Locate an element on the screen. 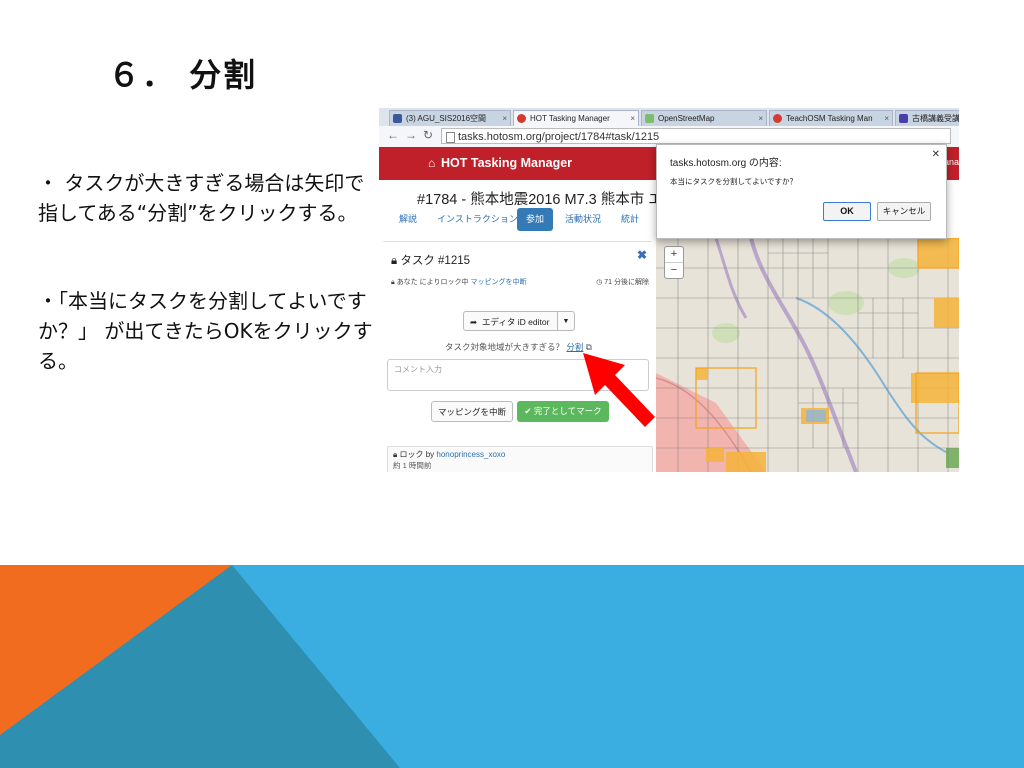 The image size is (1024, 768). zoom-in-button: + is located at coordinates (674, 254).